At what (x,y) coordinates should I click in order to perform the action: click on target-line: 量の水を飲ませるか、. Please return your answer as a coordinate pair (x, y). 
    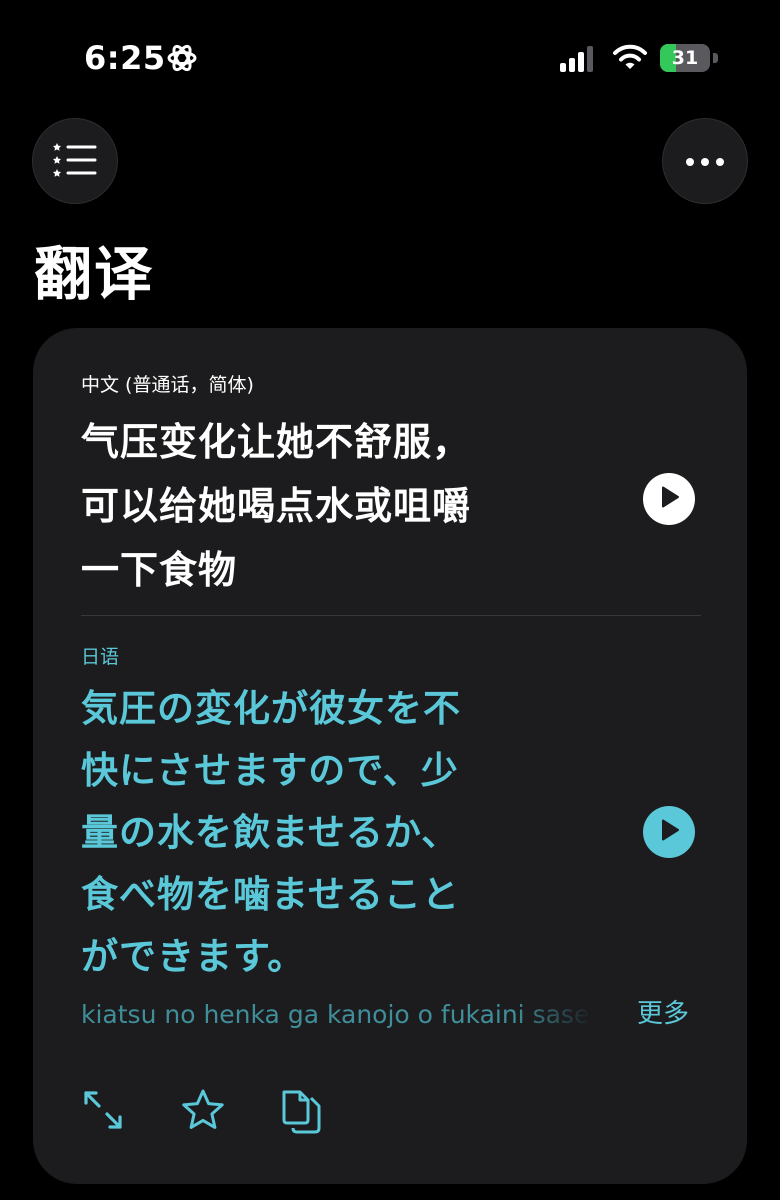
    Looking at the image, I should click on (270, 832).